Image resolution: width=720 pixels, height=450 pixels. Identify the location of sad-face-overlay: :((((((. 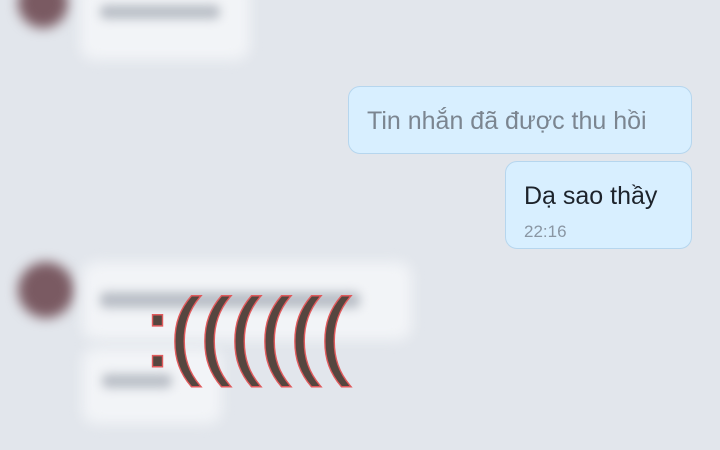
(254, 334).